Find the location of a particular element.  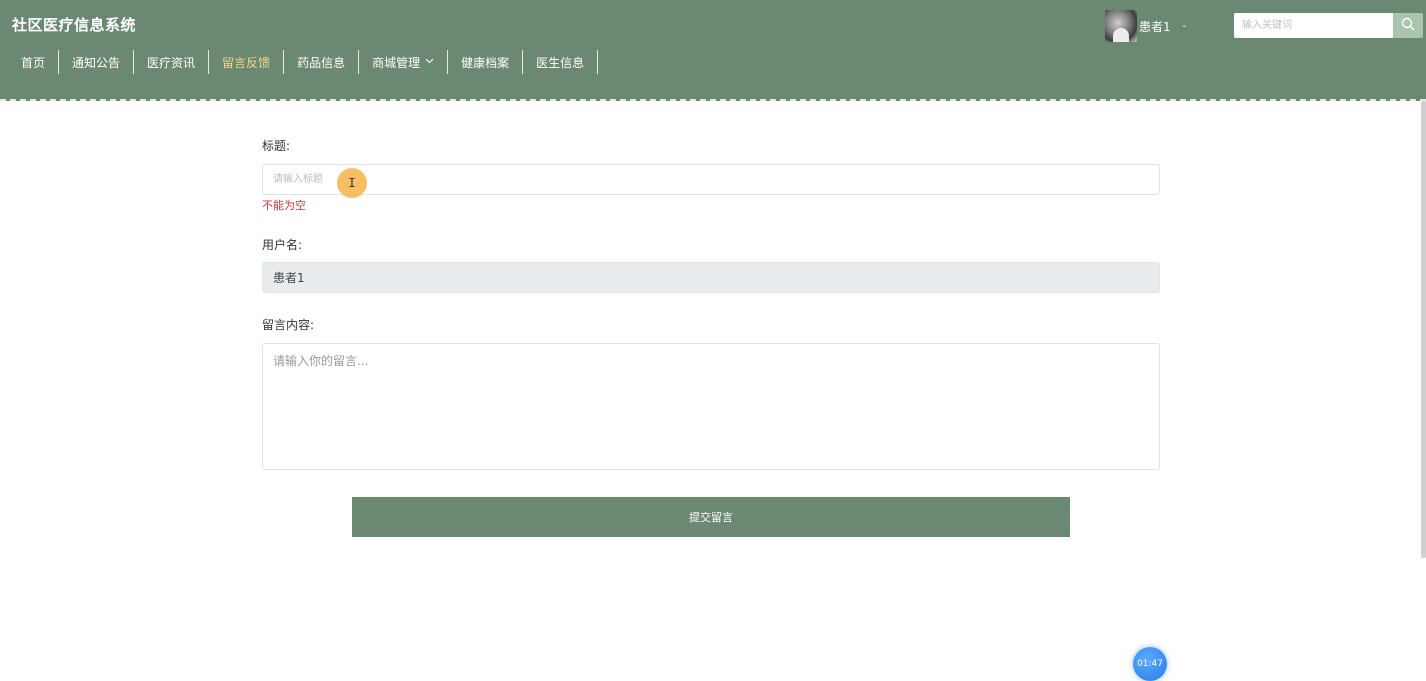

nav-item-health-records: 健康档案 is located at coordinates (486, 62).